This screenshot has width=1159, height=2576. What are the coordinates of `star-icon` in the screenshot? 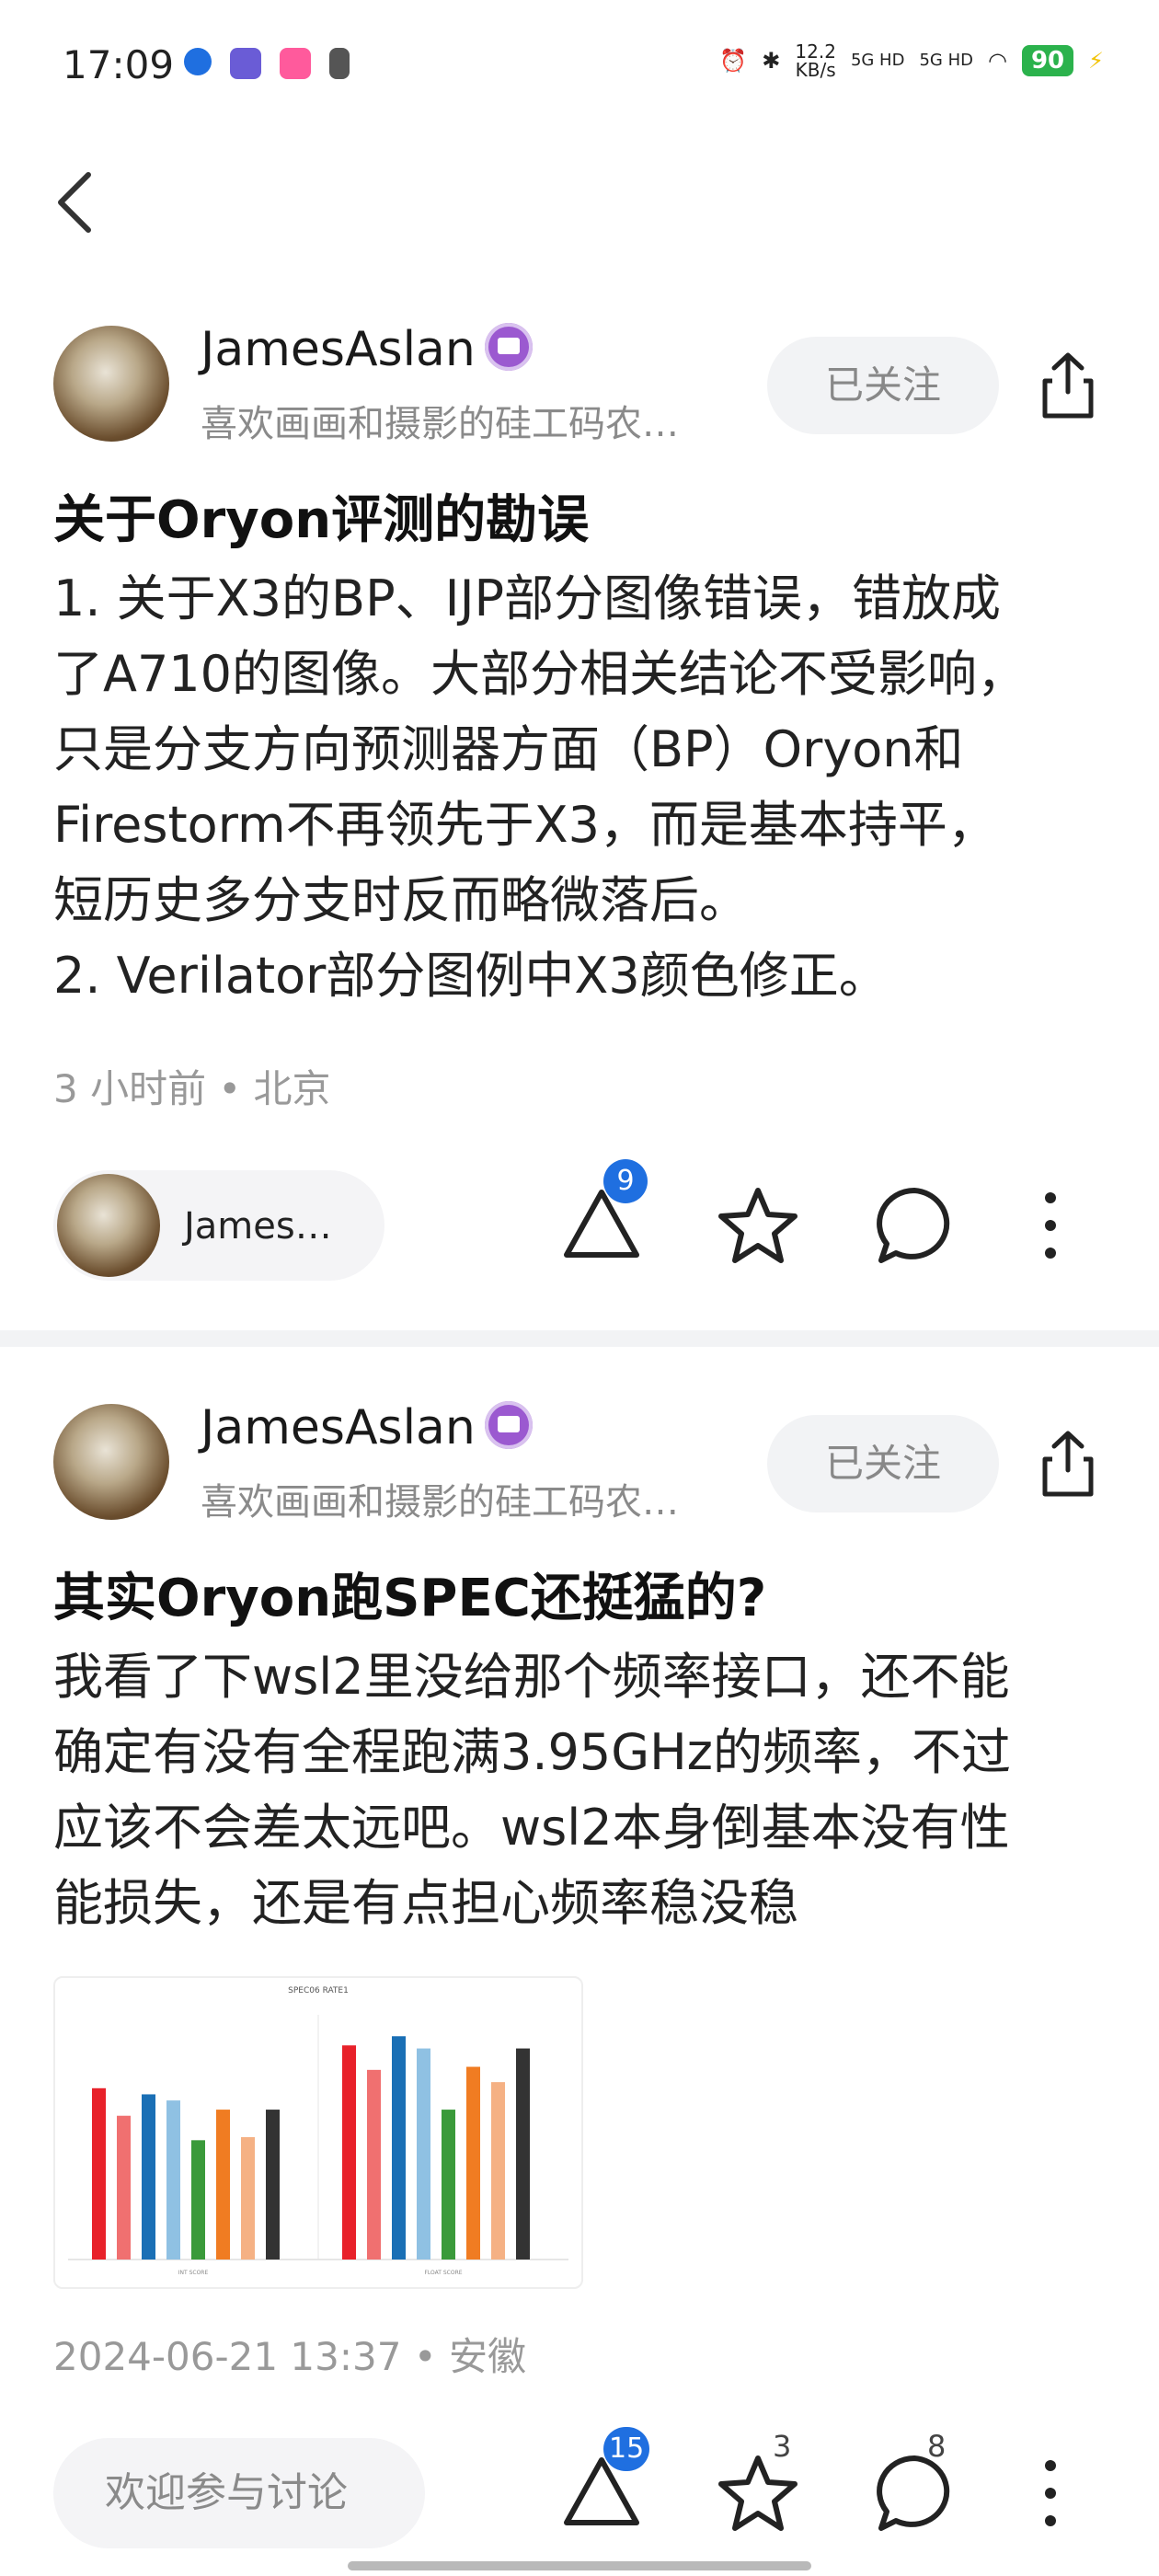 It's located at (758, 1225).